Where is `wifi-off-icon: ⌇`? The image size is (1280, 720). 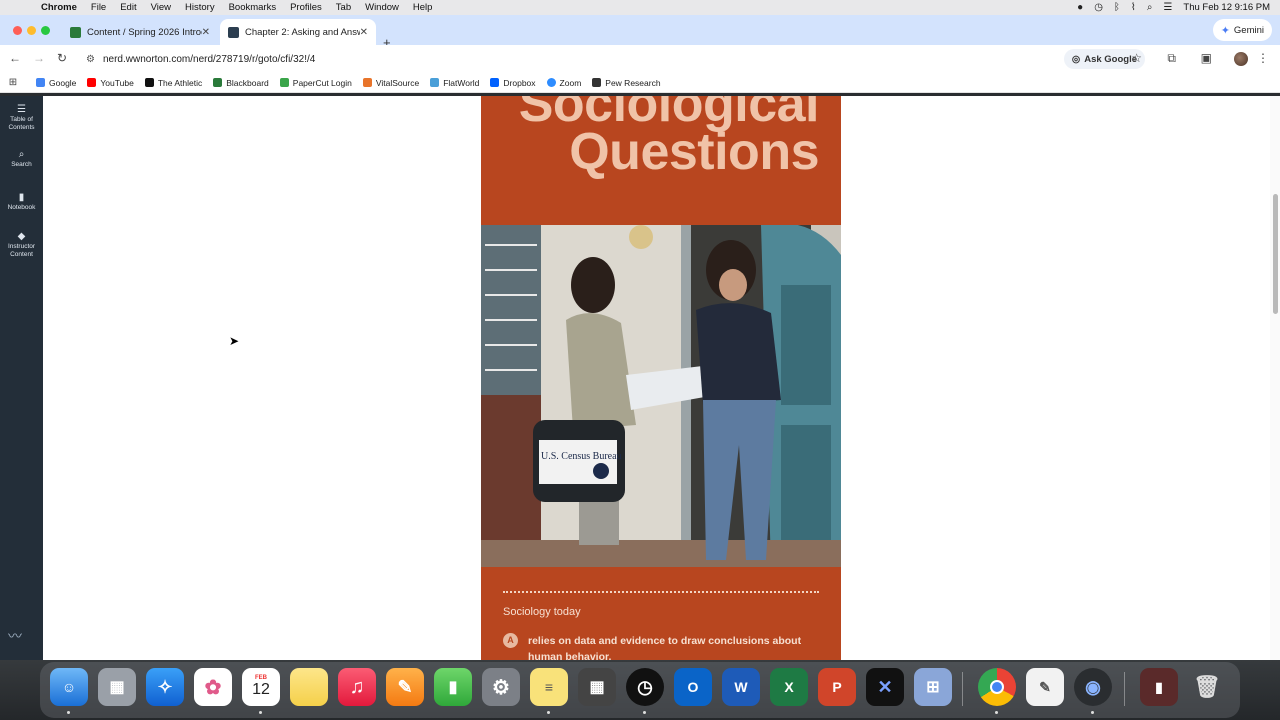 wifi-off-icon: ⌇ is located at coordinates (1133, 7).